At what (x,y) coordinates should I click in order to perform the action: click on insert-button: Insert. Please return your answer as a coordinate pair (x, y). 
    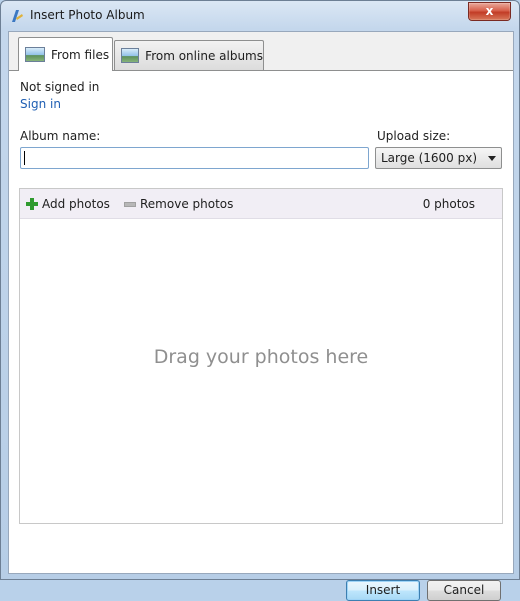
    Looking at the image, I should click on (383, 590).